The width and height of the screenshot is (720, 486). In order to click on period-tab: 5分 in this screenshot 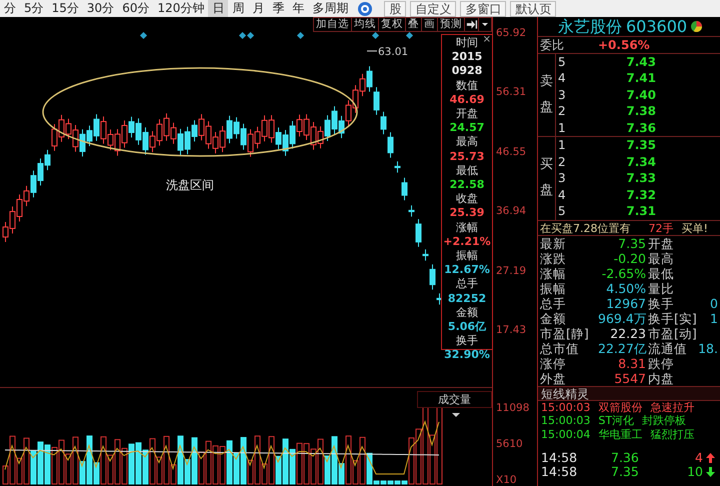, I will do `click(34, 8)`.